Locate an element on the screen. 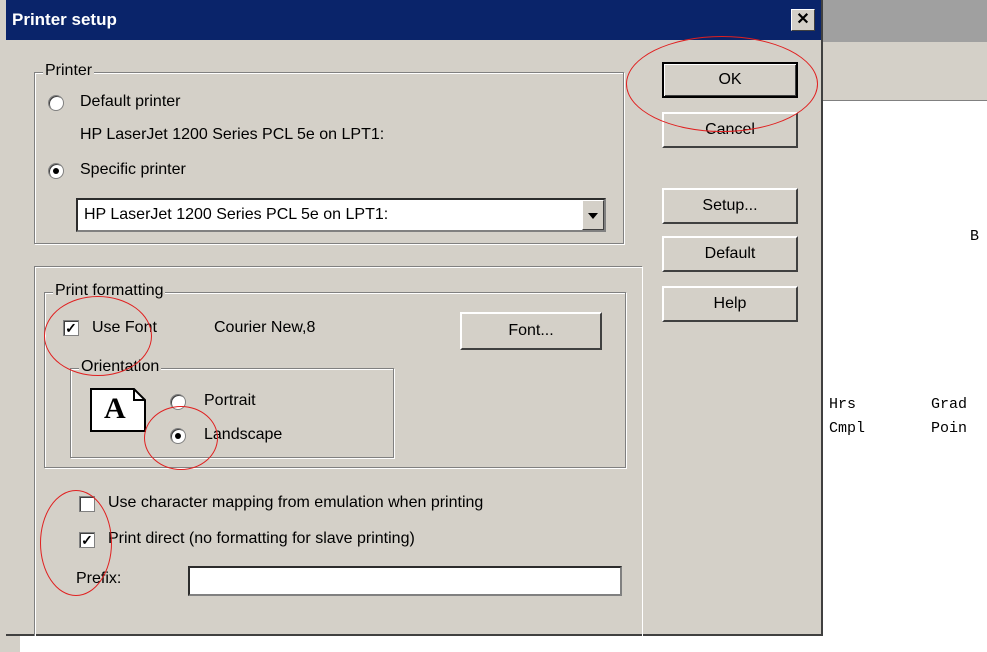  font-value: Courier New,8 is located at coordinates (265, 327).